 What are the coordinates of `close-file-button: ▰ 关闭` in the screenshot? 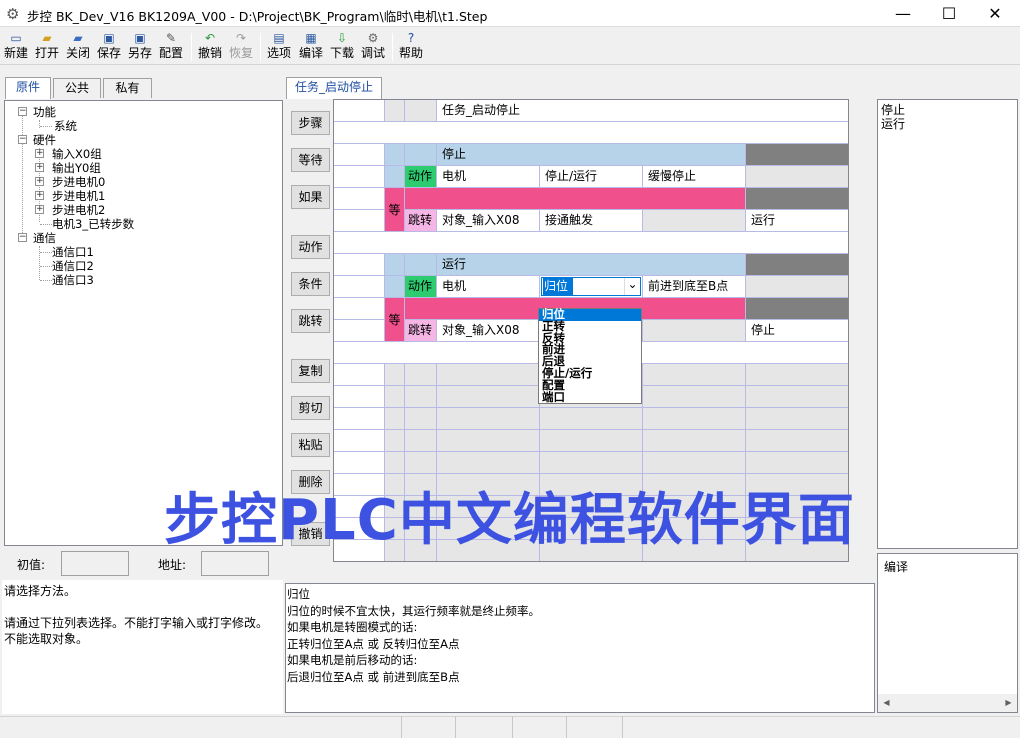 It's located at (78, 47).